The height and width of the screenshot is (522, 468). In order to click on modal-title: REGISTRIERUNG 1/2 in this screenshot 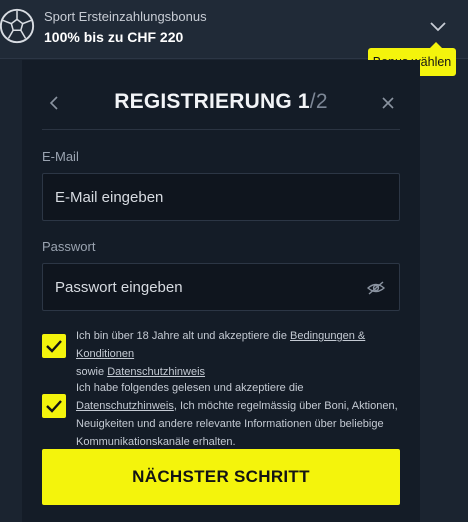, I will do `click(221, 102)`.